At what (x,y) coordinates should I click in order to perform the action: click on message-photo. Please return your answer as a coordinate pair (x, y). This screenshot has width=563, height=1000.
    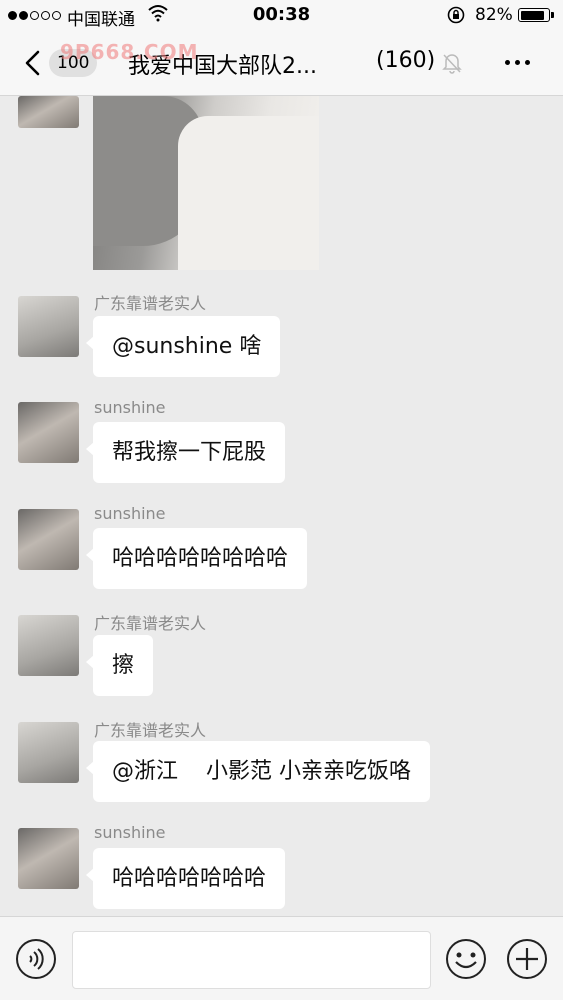
    Looking at the image, I should click on (206, 183).